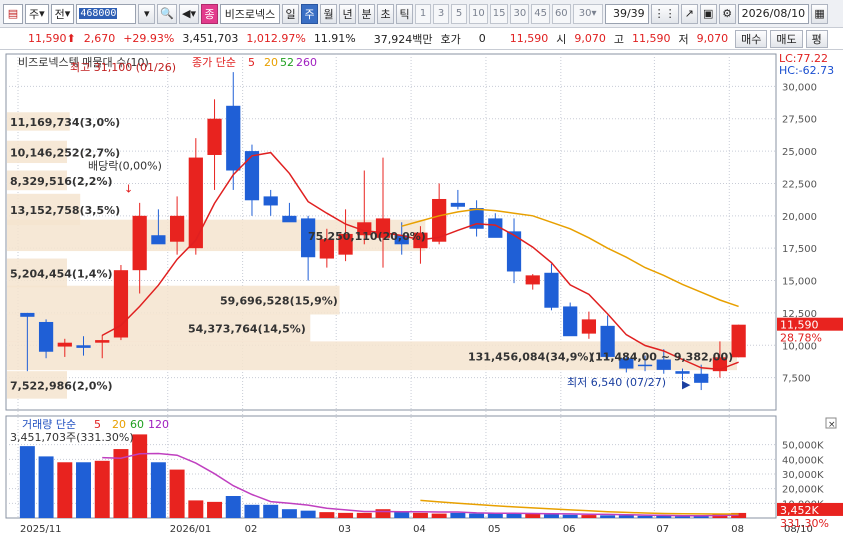 The width and height of the screenshot is (843, 539). What do you see at coordinates (423, 13) in the screenshot?
I see `interval-1: 1` at bounding box center [423, 13].